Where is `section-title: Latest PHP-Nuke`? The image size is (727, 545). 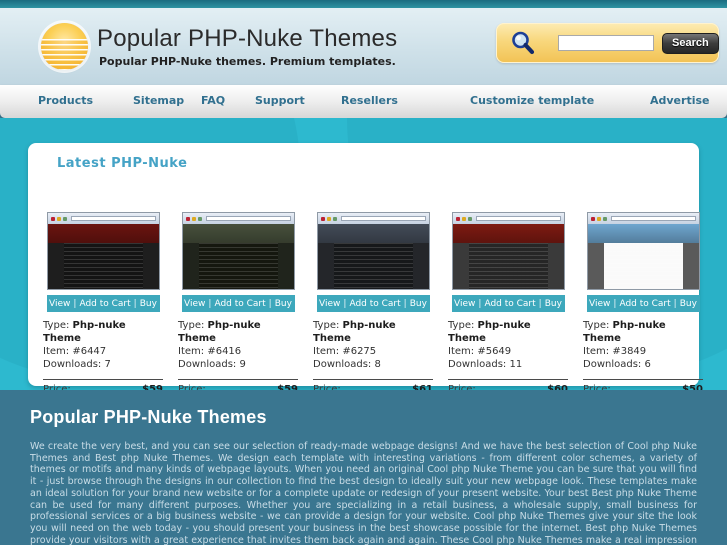 section-title: Latest PHP-Nuke is located at coordinates (122, 163).